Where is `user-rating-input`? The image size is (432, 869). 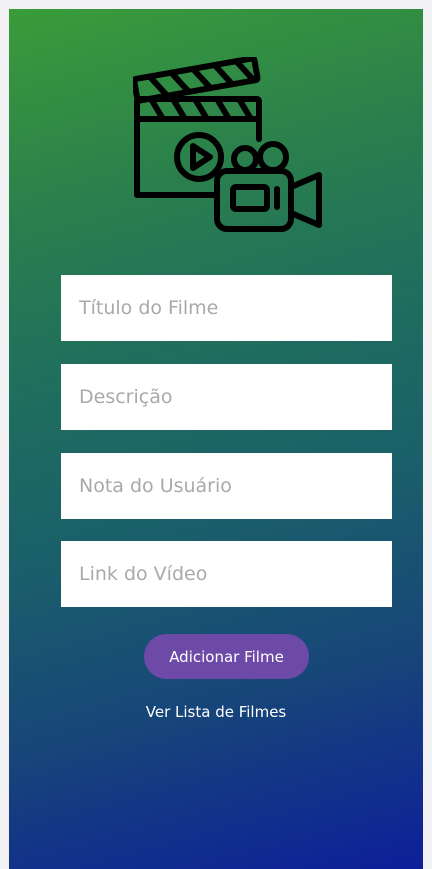
user-rating-input is located at coordinates (226, 486).